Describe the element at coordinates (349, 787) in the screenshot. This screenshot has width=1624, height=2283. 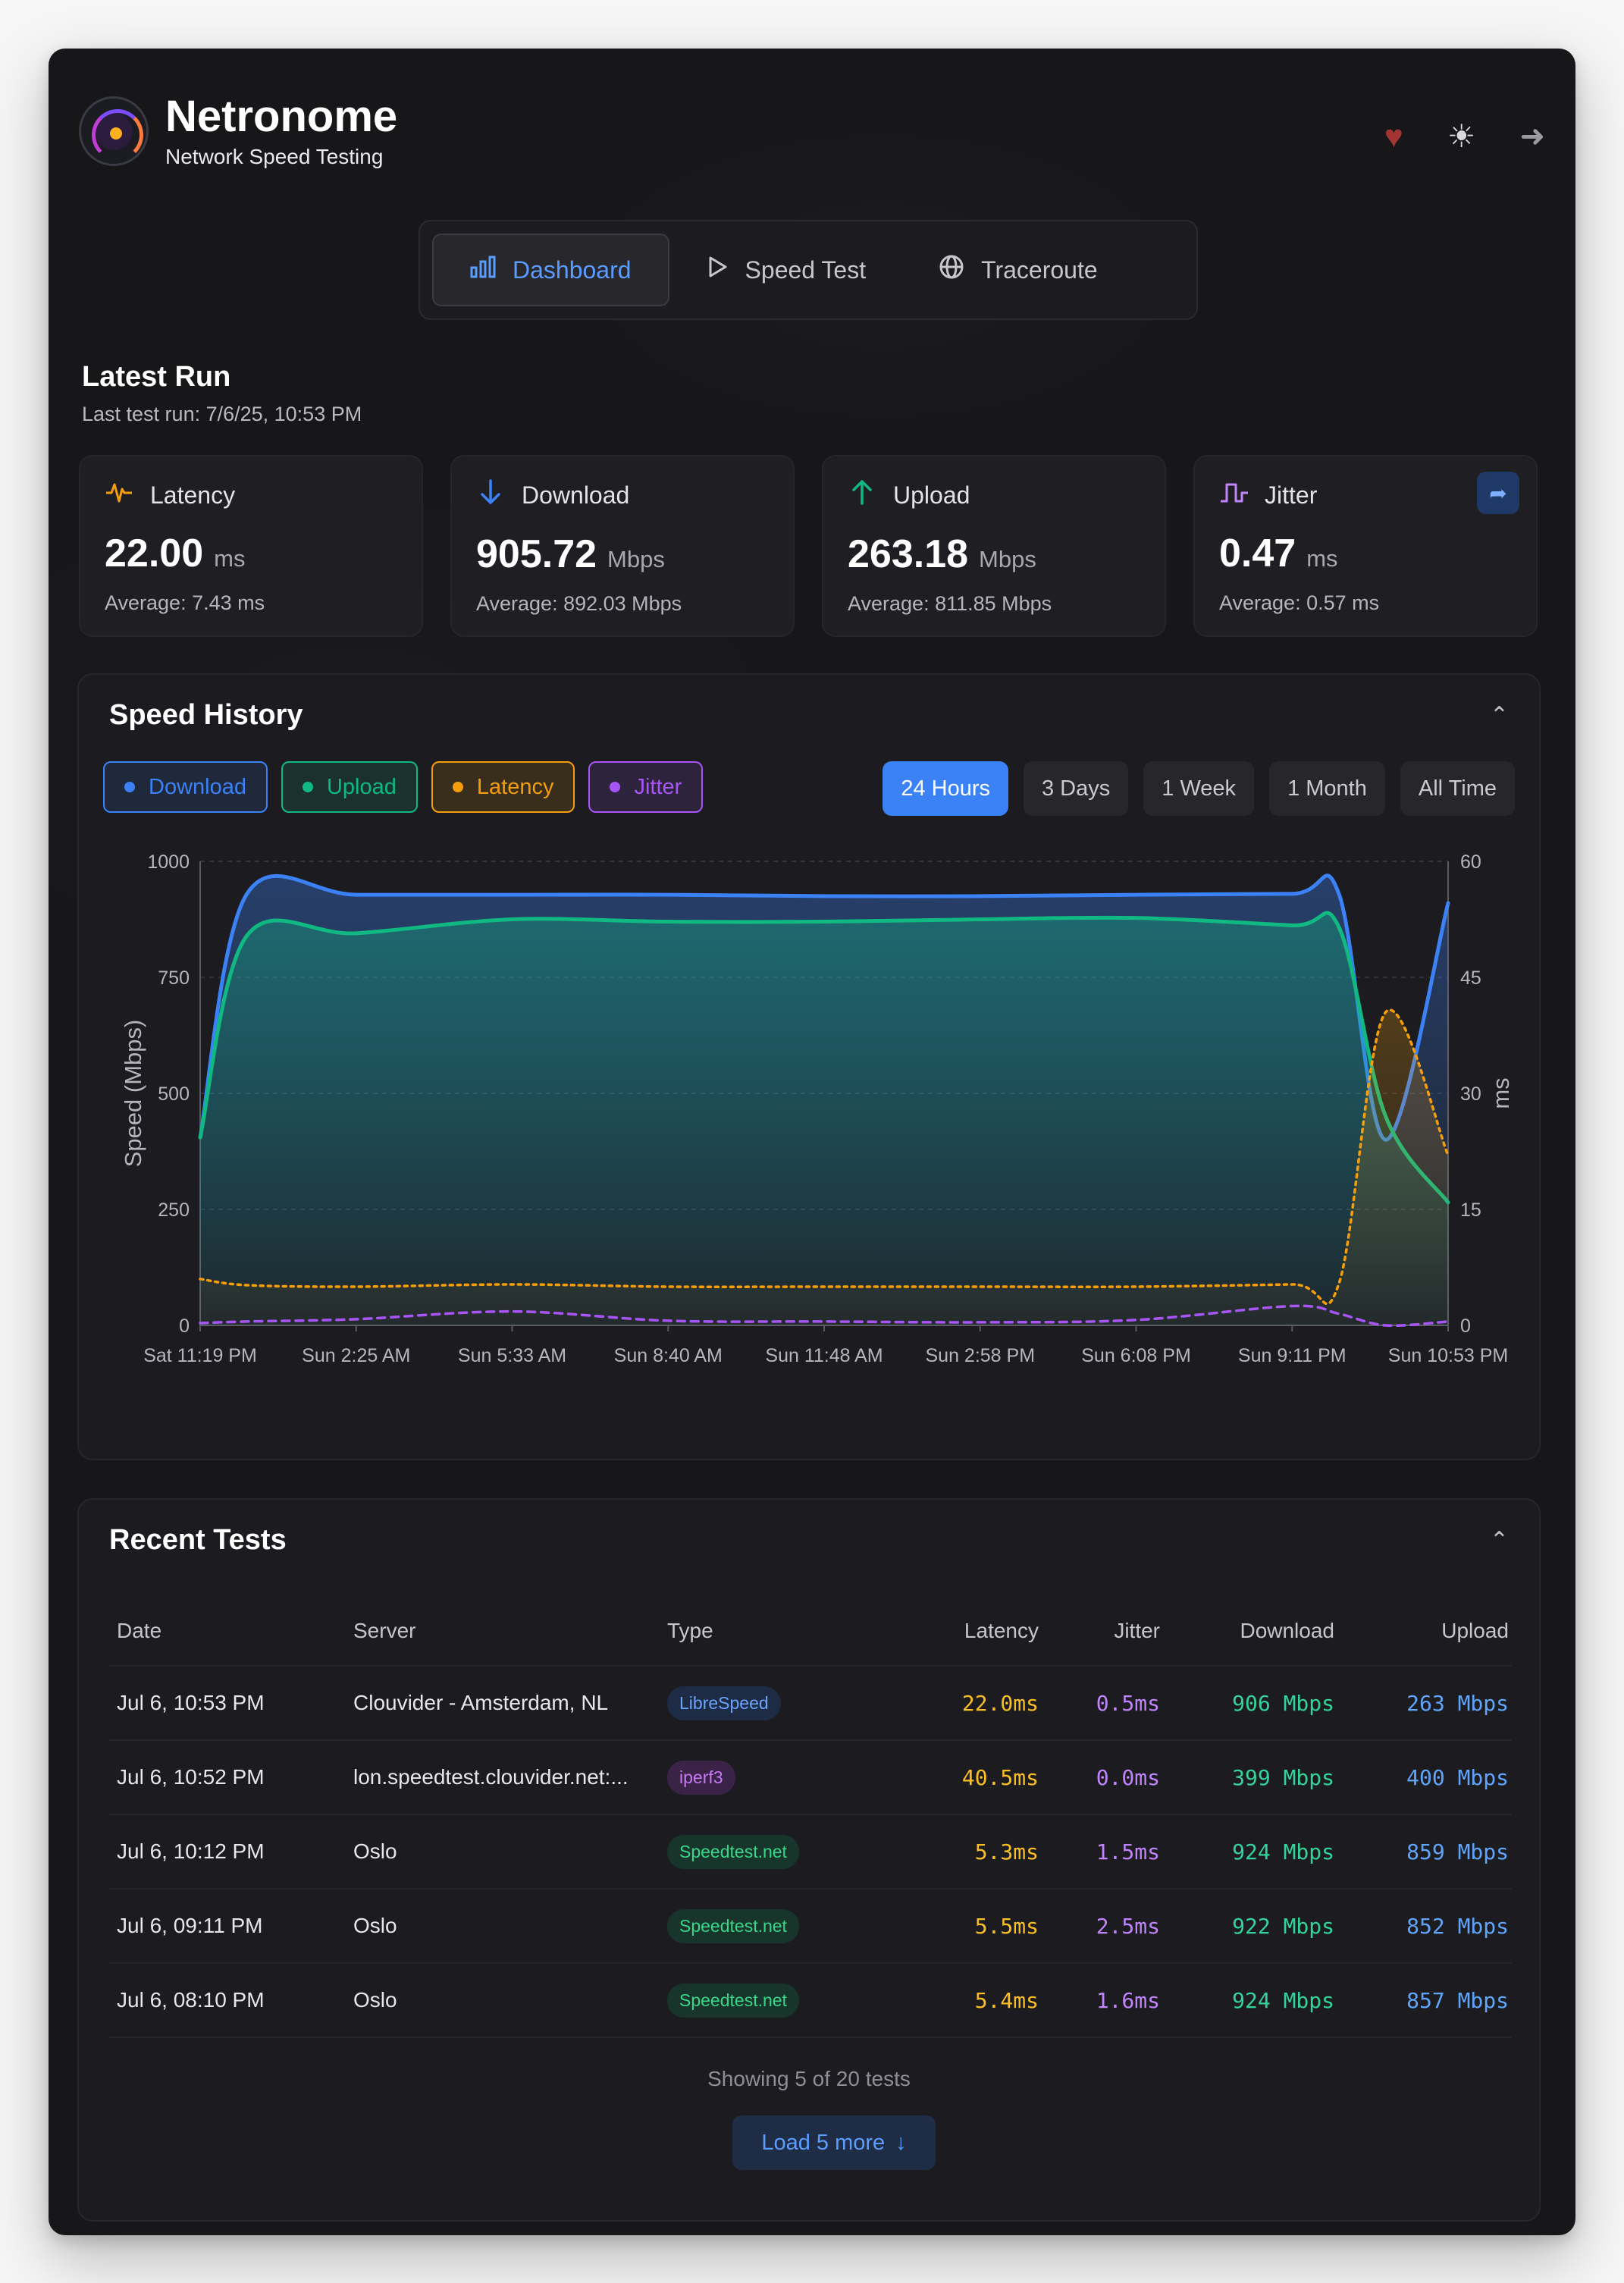
I see `legend-upload: Upload` at that location.